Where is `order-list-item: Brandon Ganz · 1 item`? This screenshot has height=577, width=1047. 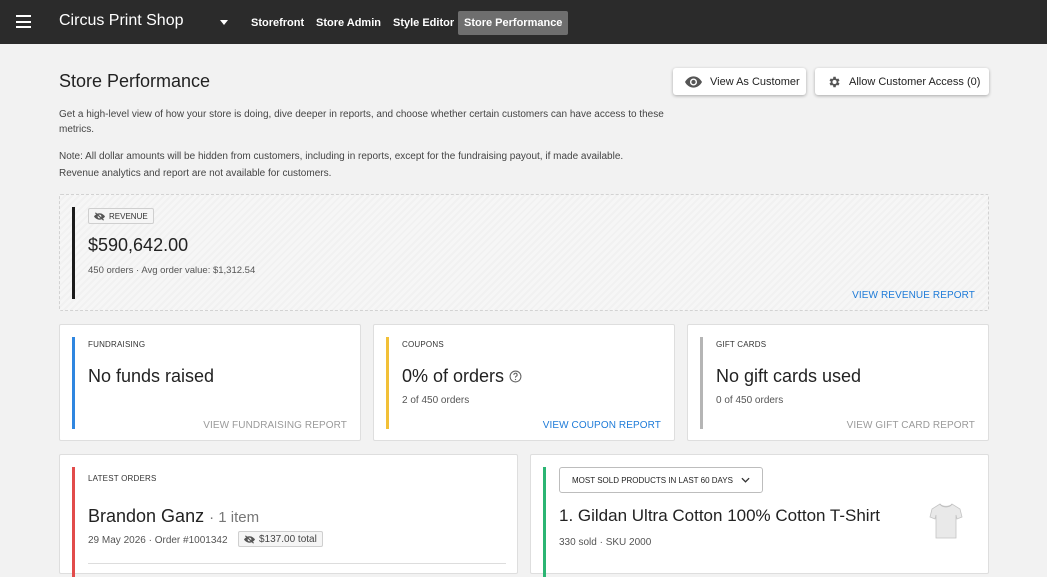 order-list-item: Brandon Ganz · 1 item is located at coordinates (173, 516).